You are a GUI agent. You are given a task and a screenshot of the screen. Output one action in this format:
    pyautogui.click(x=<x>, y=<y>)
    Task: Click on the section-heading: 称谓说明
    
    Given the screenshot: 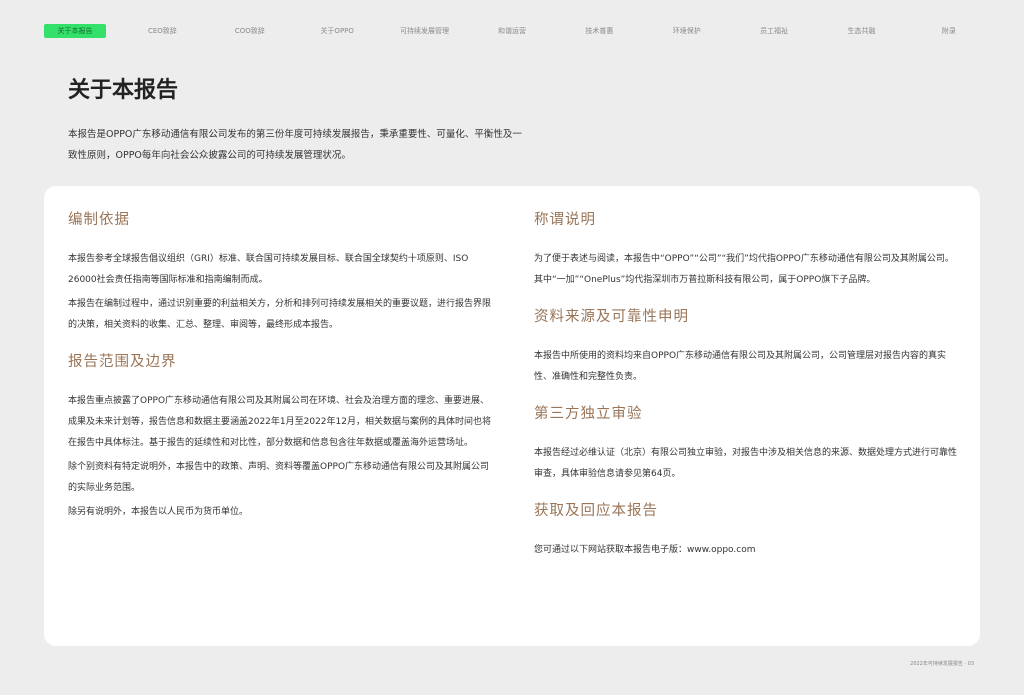 What is the action you would take?
    pyautogui.click(x=565, y=220)
    